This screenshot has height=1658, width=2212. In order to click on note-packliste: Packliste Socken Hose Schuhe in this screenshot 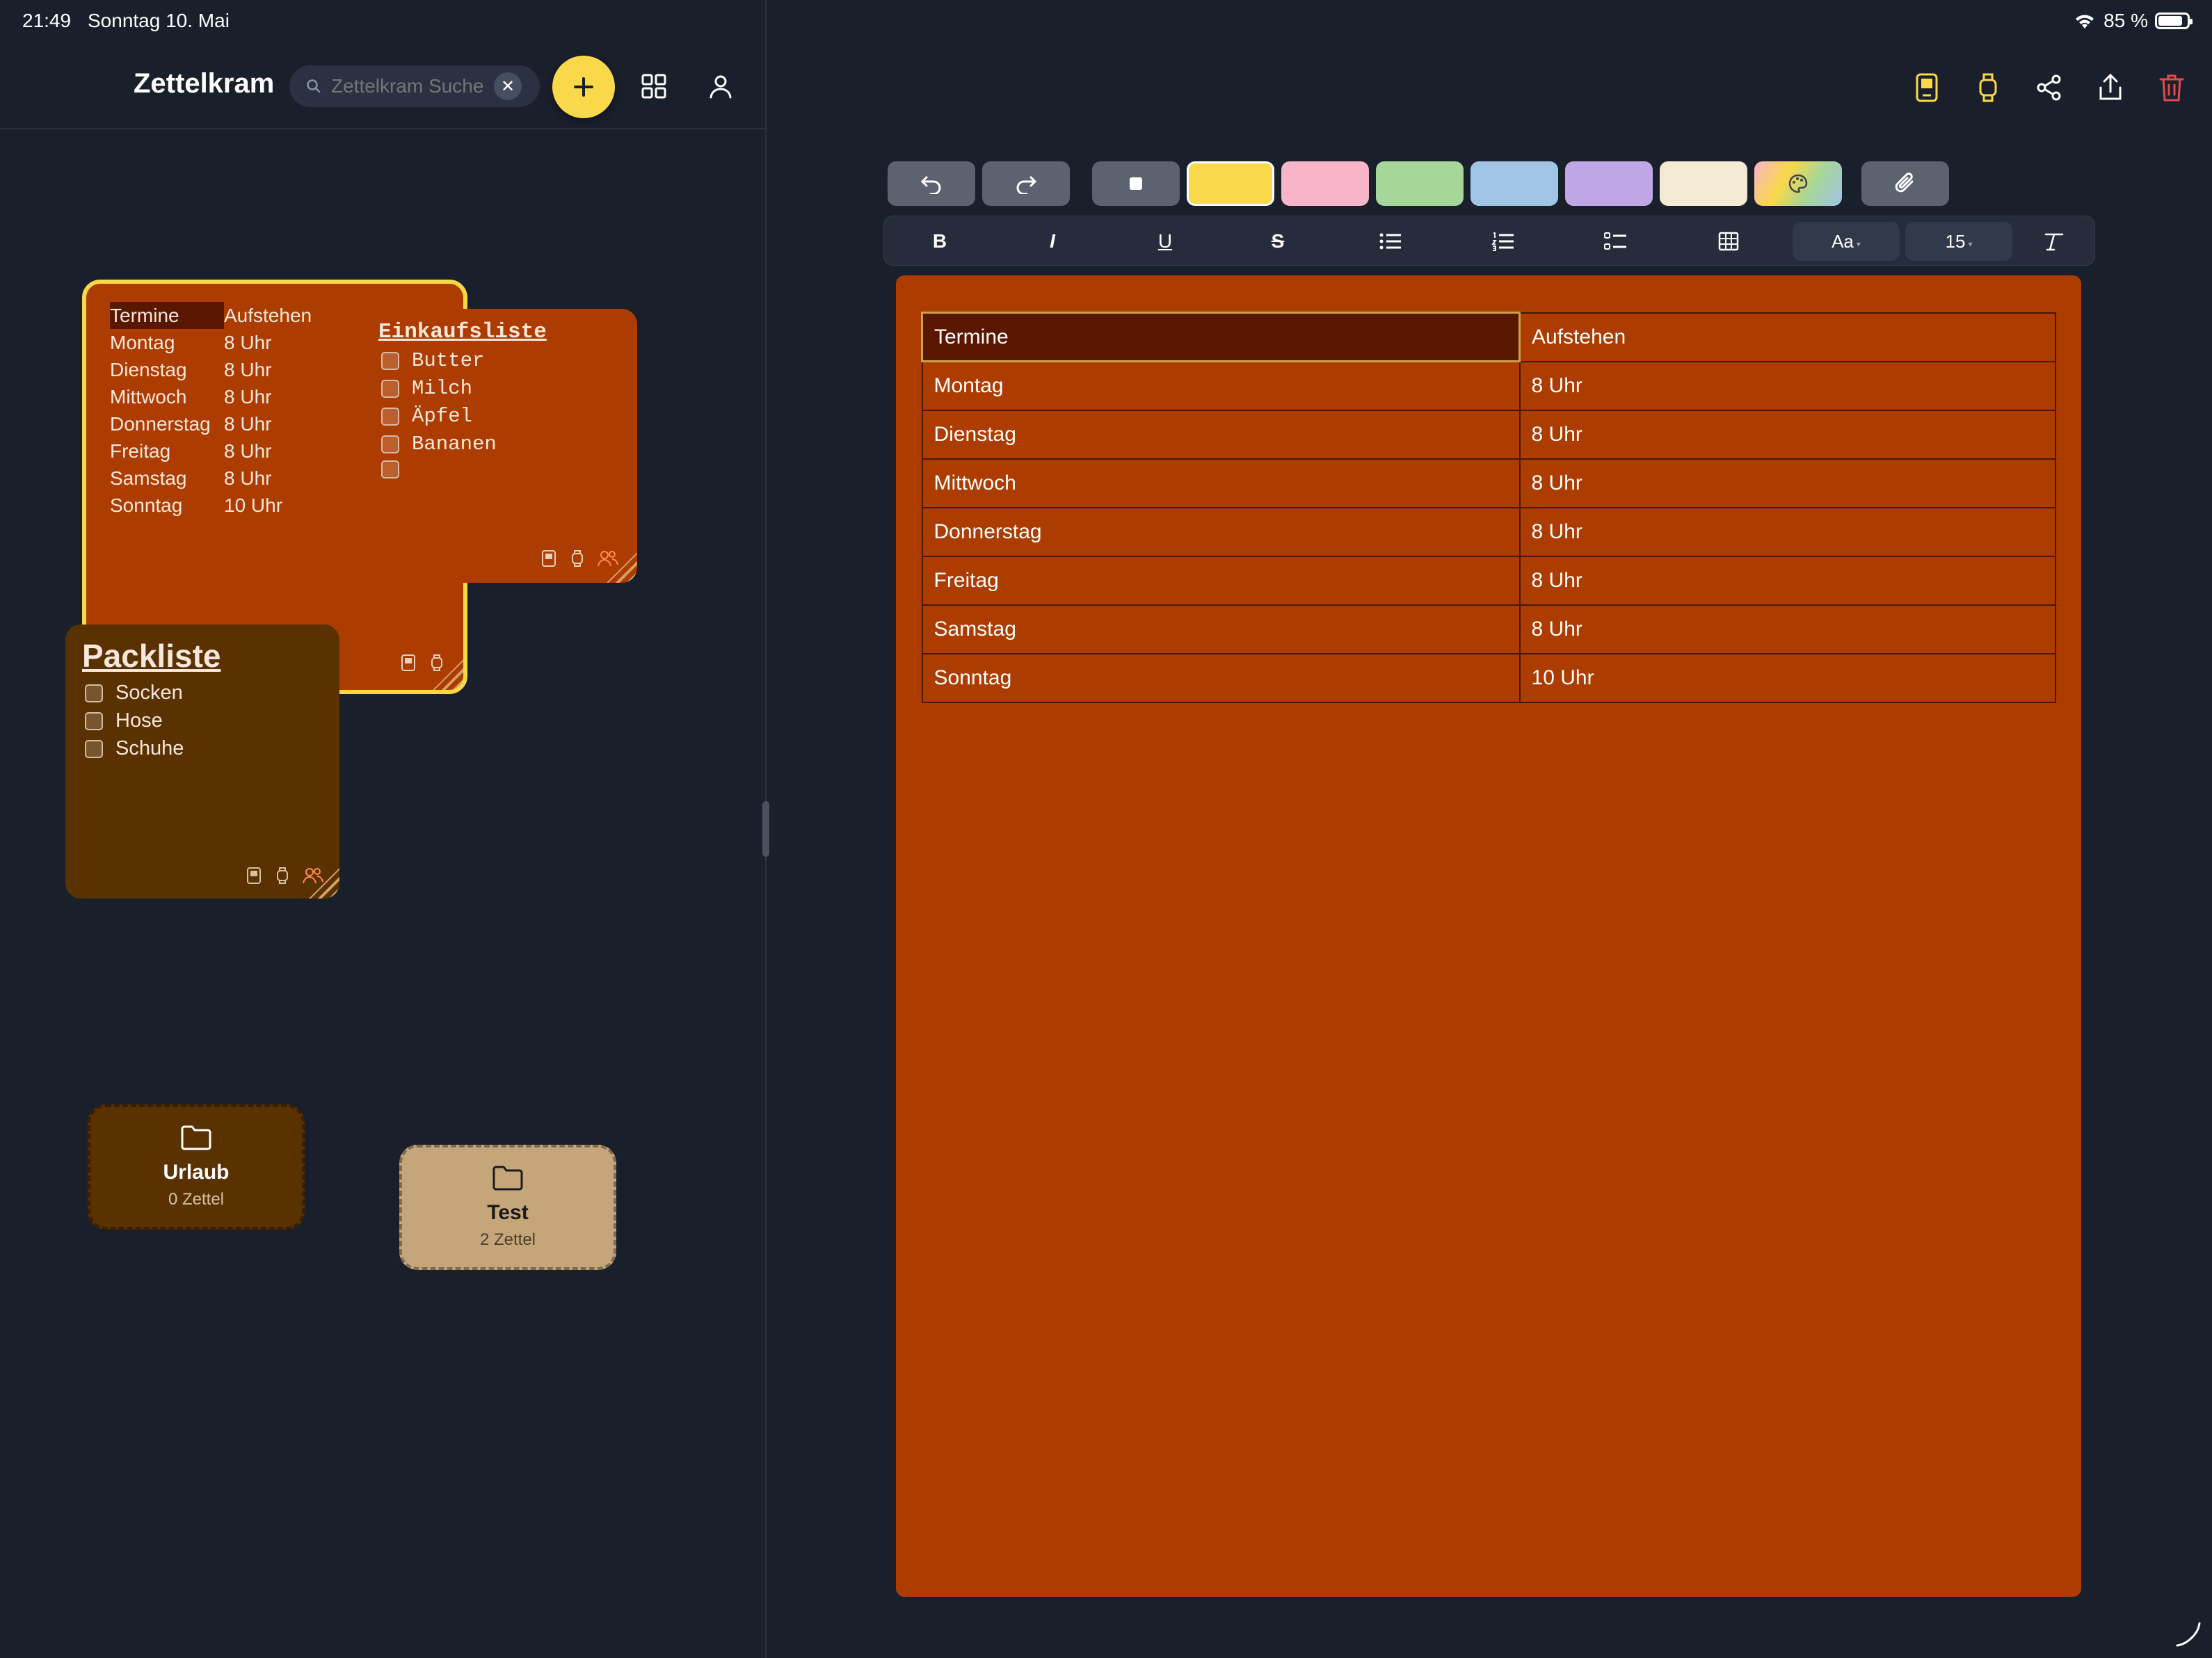, I will do `click(202, 762)`.